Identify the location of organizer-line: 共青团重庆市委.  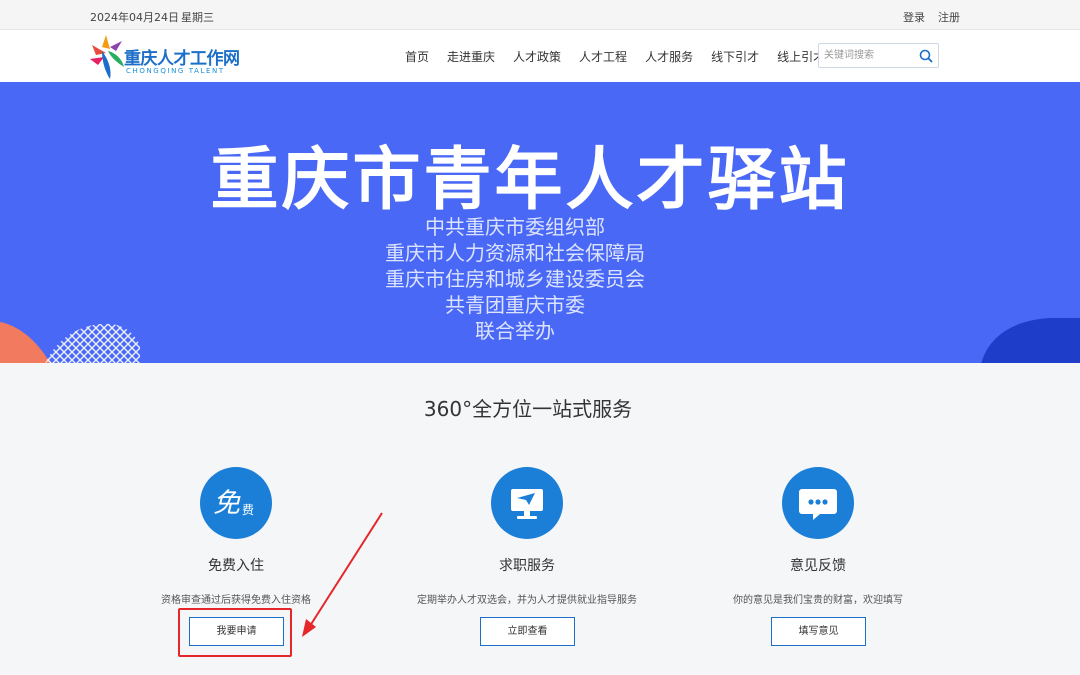
(515, 305).